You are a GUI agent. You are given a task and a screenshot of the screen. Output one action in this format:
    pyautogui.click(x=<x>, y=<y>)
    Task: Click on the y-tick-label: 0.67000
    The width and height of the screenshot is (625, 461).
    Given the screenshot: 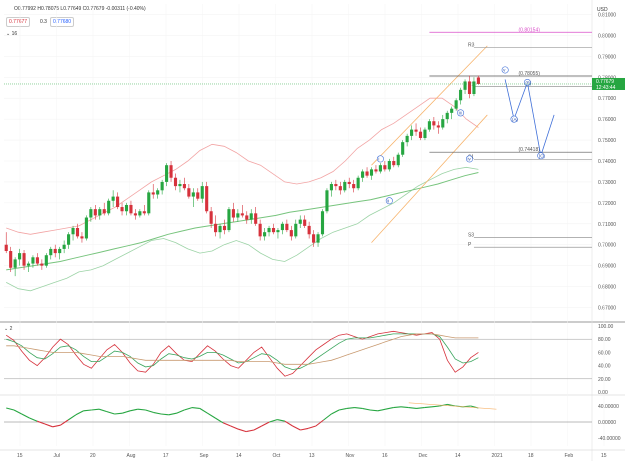 What is the action you would take?
    pyautogui.click(x=607, y=309)
    